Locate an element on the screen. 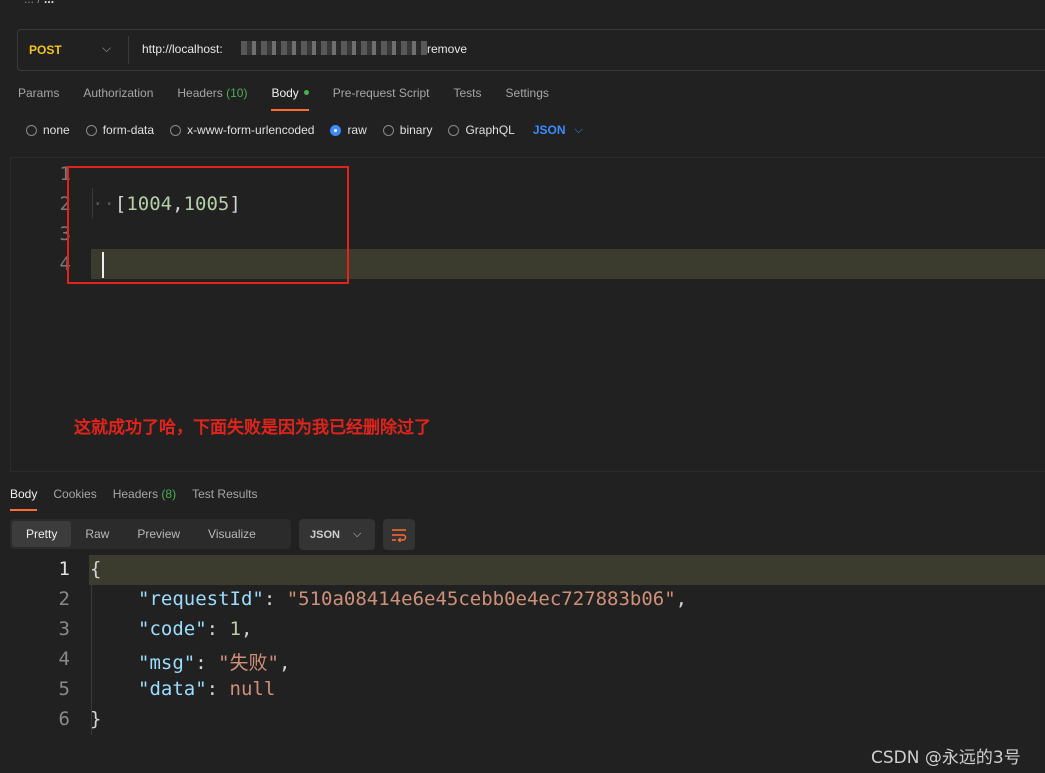 The height and width of the screenshot is (773, 1045). line-number: 5 is located at coordinates (64, 689).